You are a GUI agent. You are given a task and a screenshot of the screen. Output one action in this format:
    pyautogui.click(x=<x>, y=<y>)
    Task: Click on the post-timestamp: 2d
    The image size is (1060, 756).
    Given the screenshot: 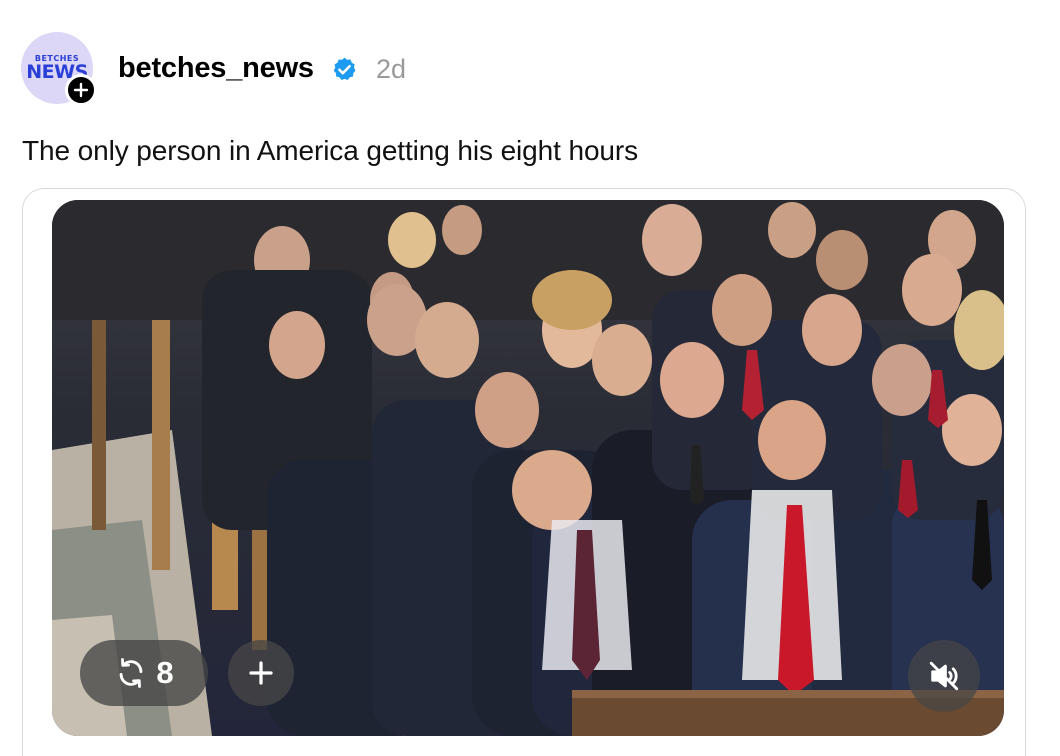 What is the action you would take?
    pyautogui.click(x=391, y=69)
    